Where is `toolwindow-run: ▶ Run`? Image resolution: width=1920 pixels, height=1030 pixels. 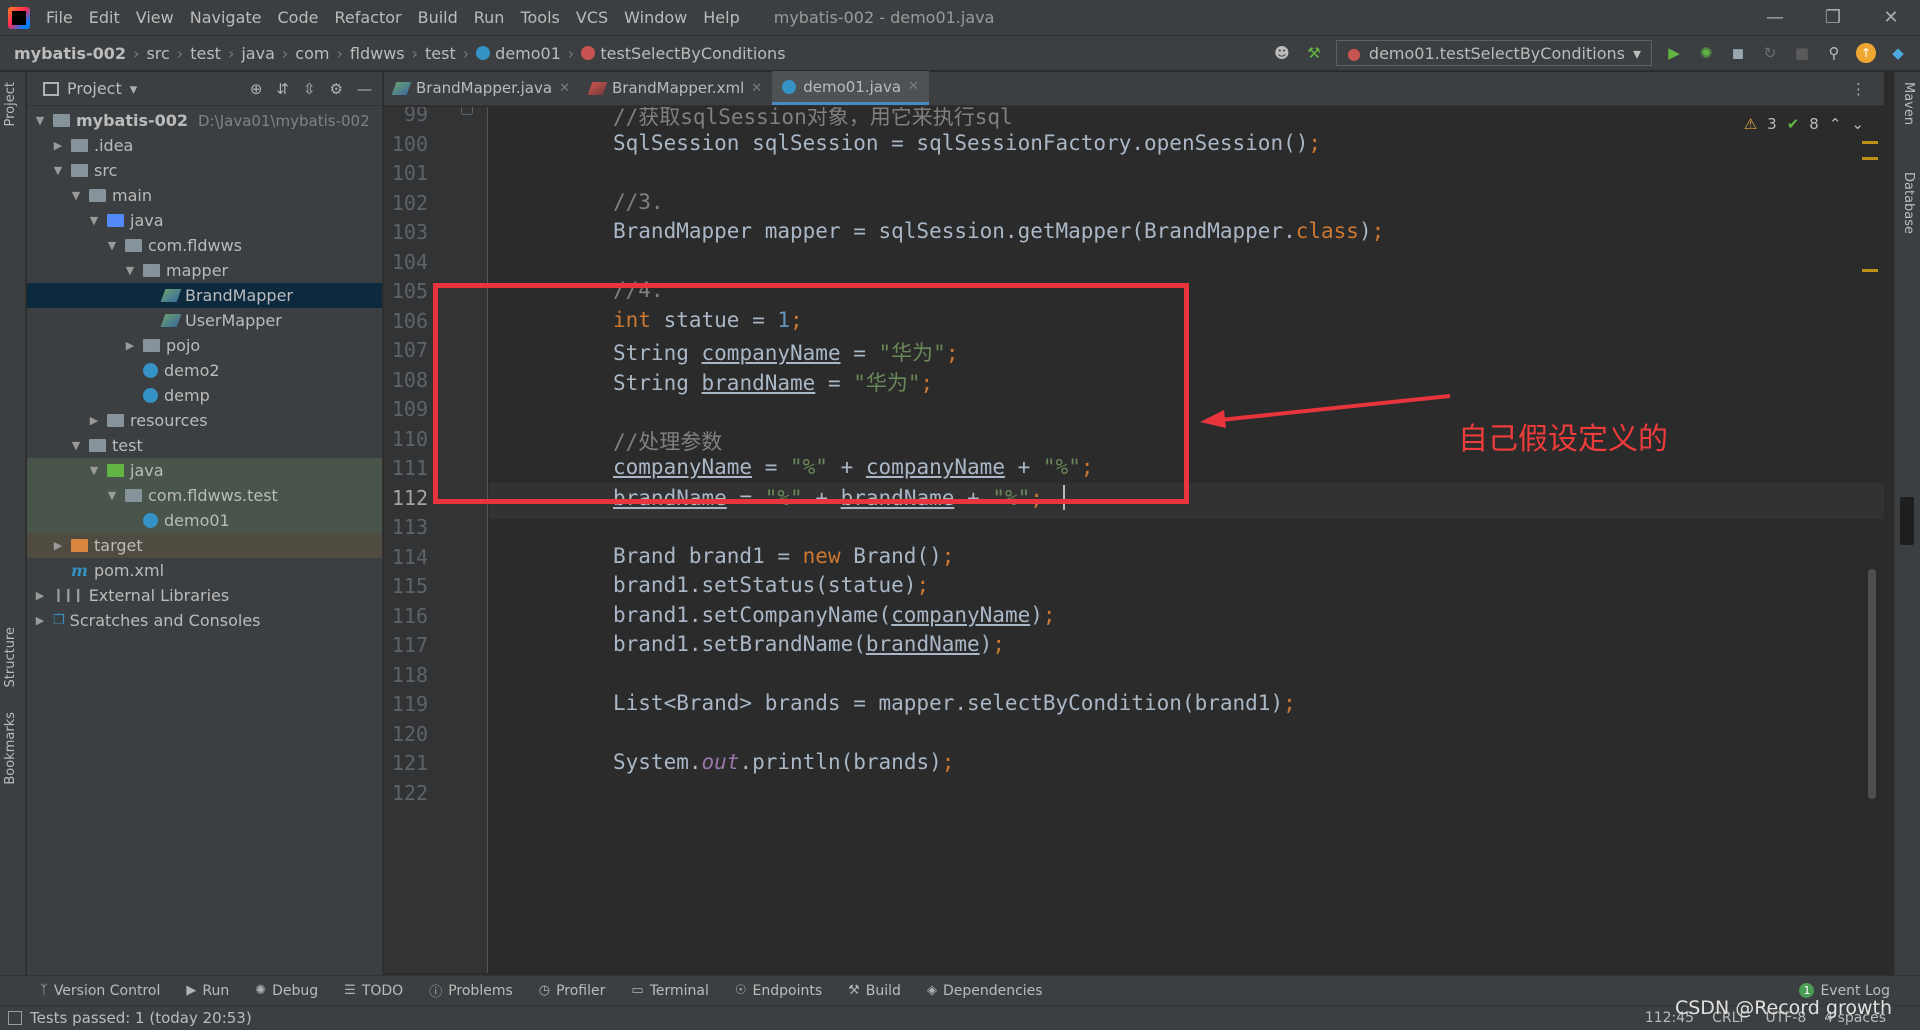
toolwindow-run: ▶ Run is located at coordinates (207, 991).